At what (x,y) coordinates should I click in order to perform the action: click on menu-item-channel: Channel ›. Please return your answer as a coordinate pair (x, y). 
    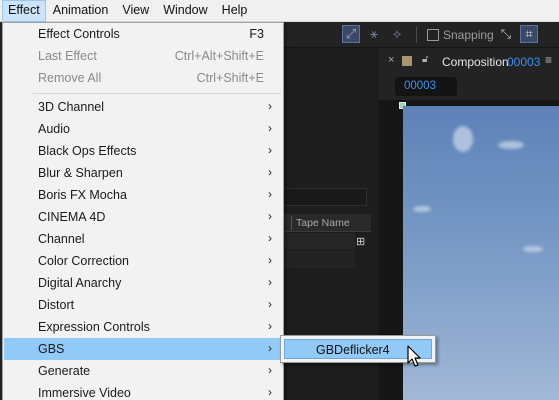
    Looking at the image, I should click on (143, 239).